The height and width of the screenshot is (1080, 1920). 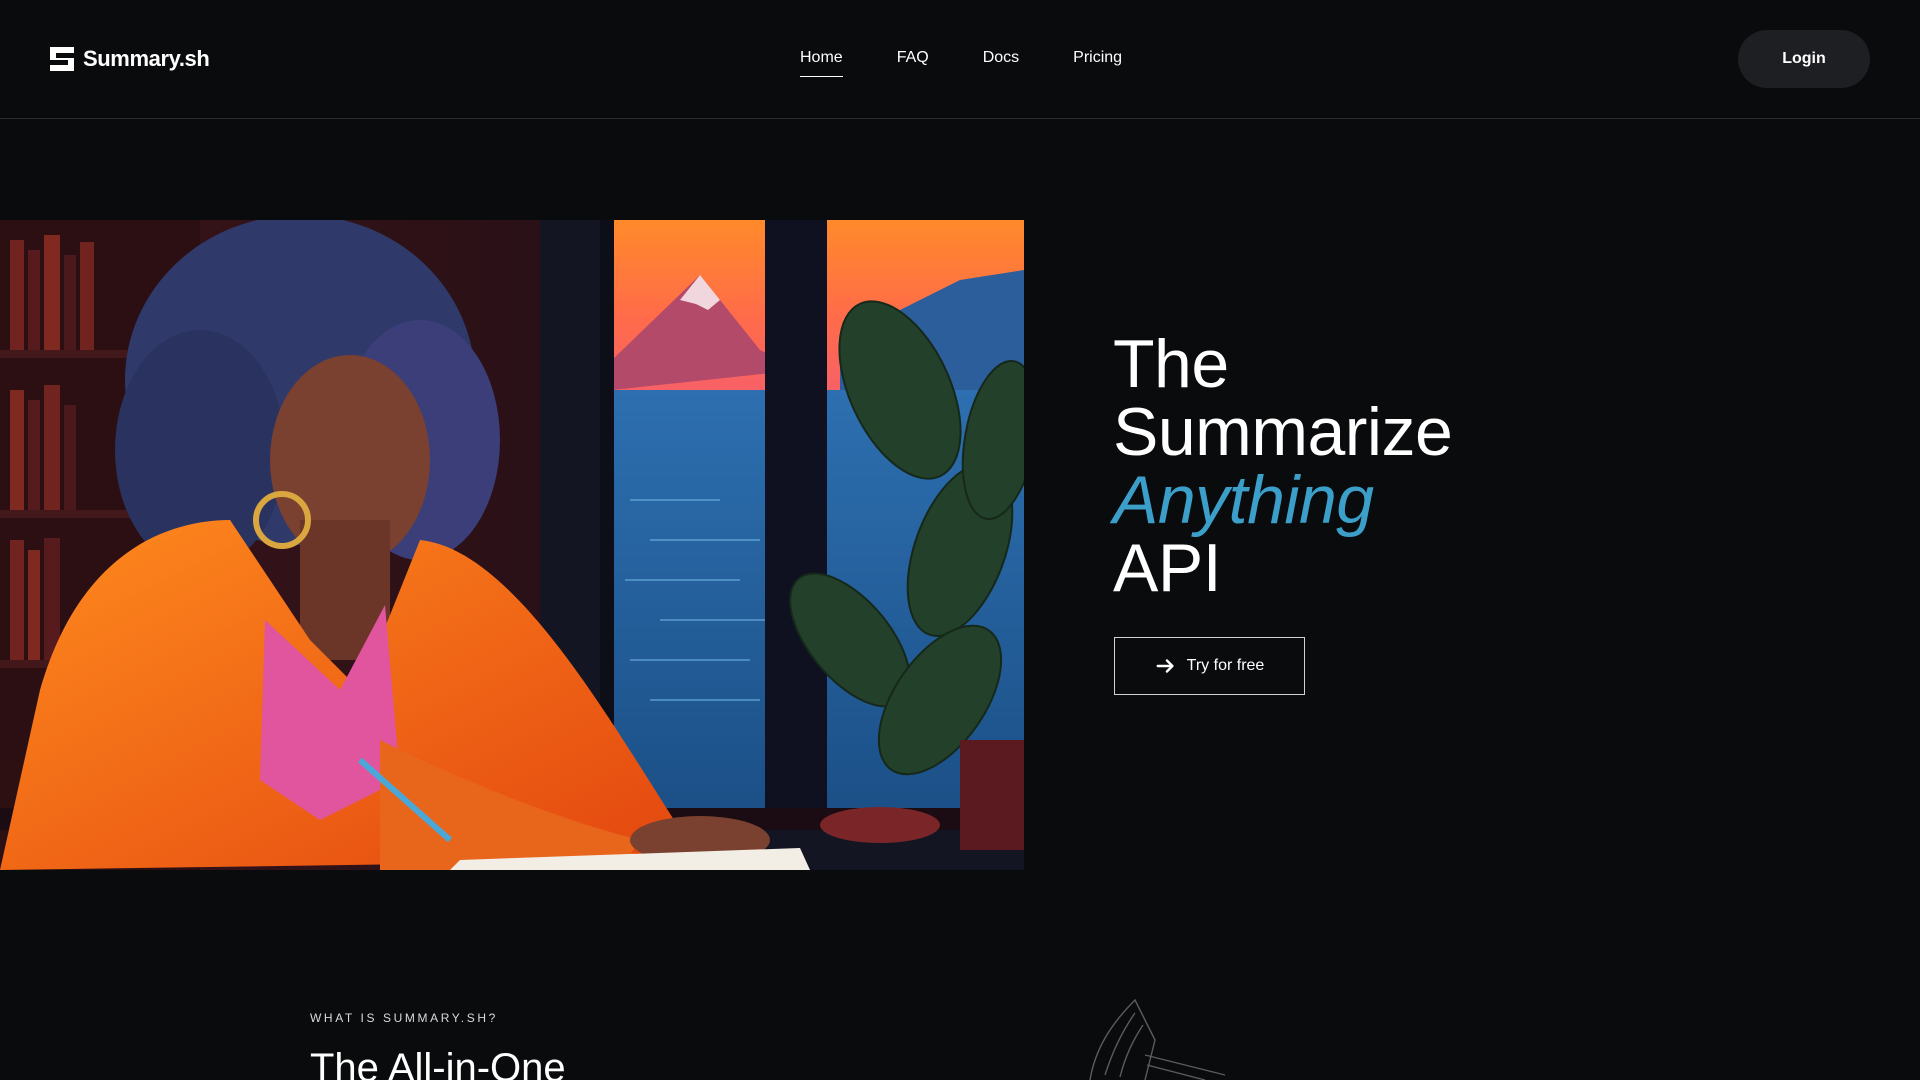 I want to click on login-button: Login, so click(x=1804, y=59).